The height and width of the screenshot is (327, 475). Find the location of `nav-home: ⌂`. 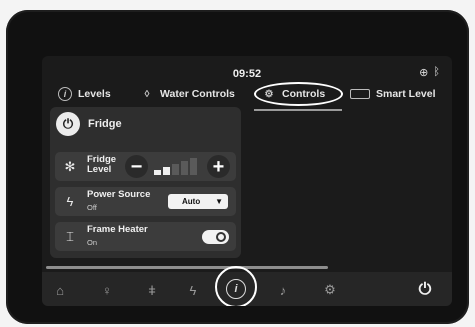

nav-home: ⌂ is located at coordinates (60, 290).